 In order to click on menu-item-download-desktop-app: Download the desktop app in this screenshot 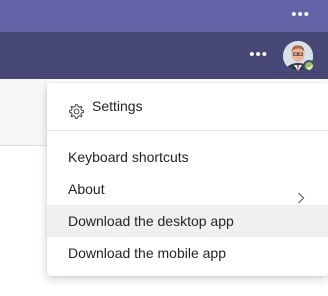, I will do `click(187, 221)`.